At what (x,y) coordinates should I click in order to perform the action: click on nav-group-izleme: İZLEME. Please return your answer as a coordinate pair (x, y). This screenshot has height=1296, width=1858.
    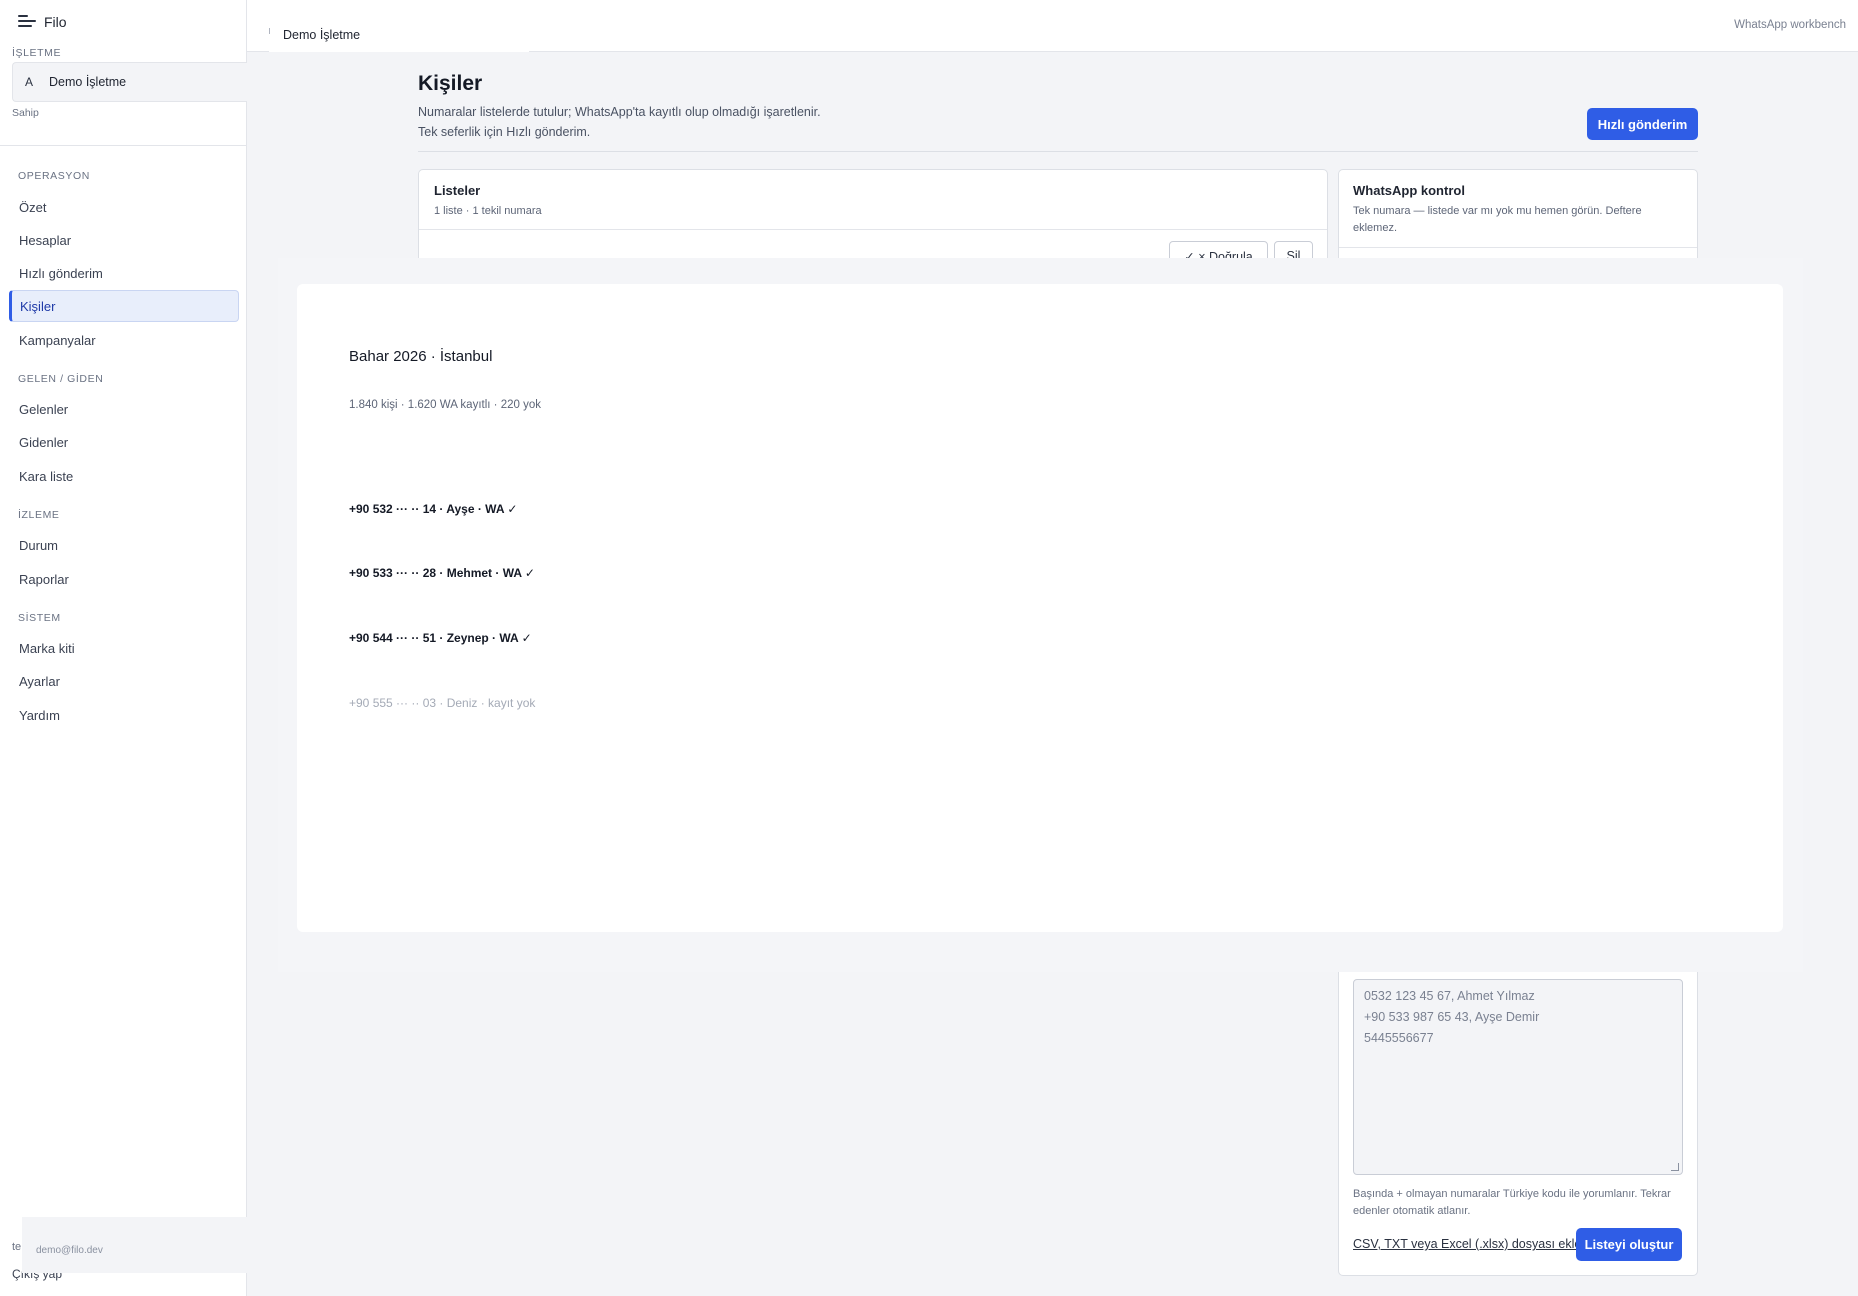
    Looking at the image, I should click on (39, 515).